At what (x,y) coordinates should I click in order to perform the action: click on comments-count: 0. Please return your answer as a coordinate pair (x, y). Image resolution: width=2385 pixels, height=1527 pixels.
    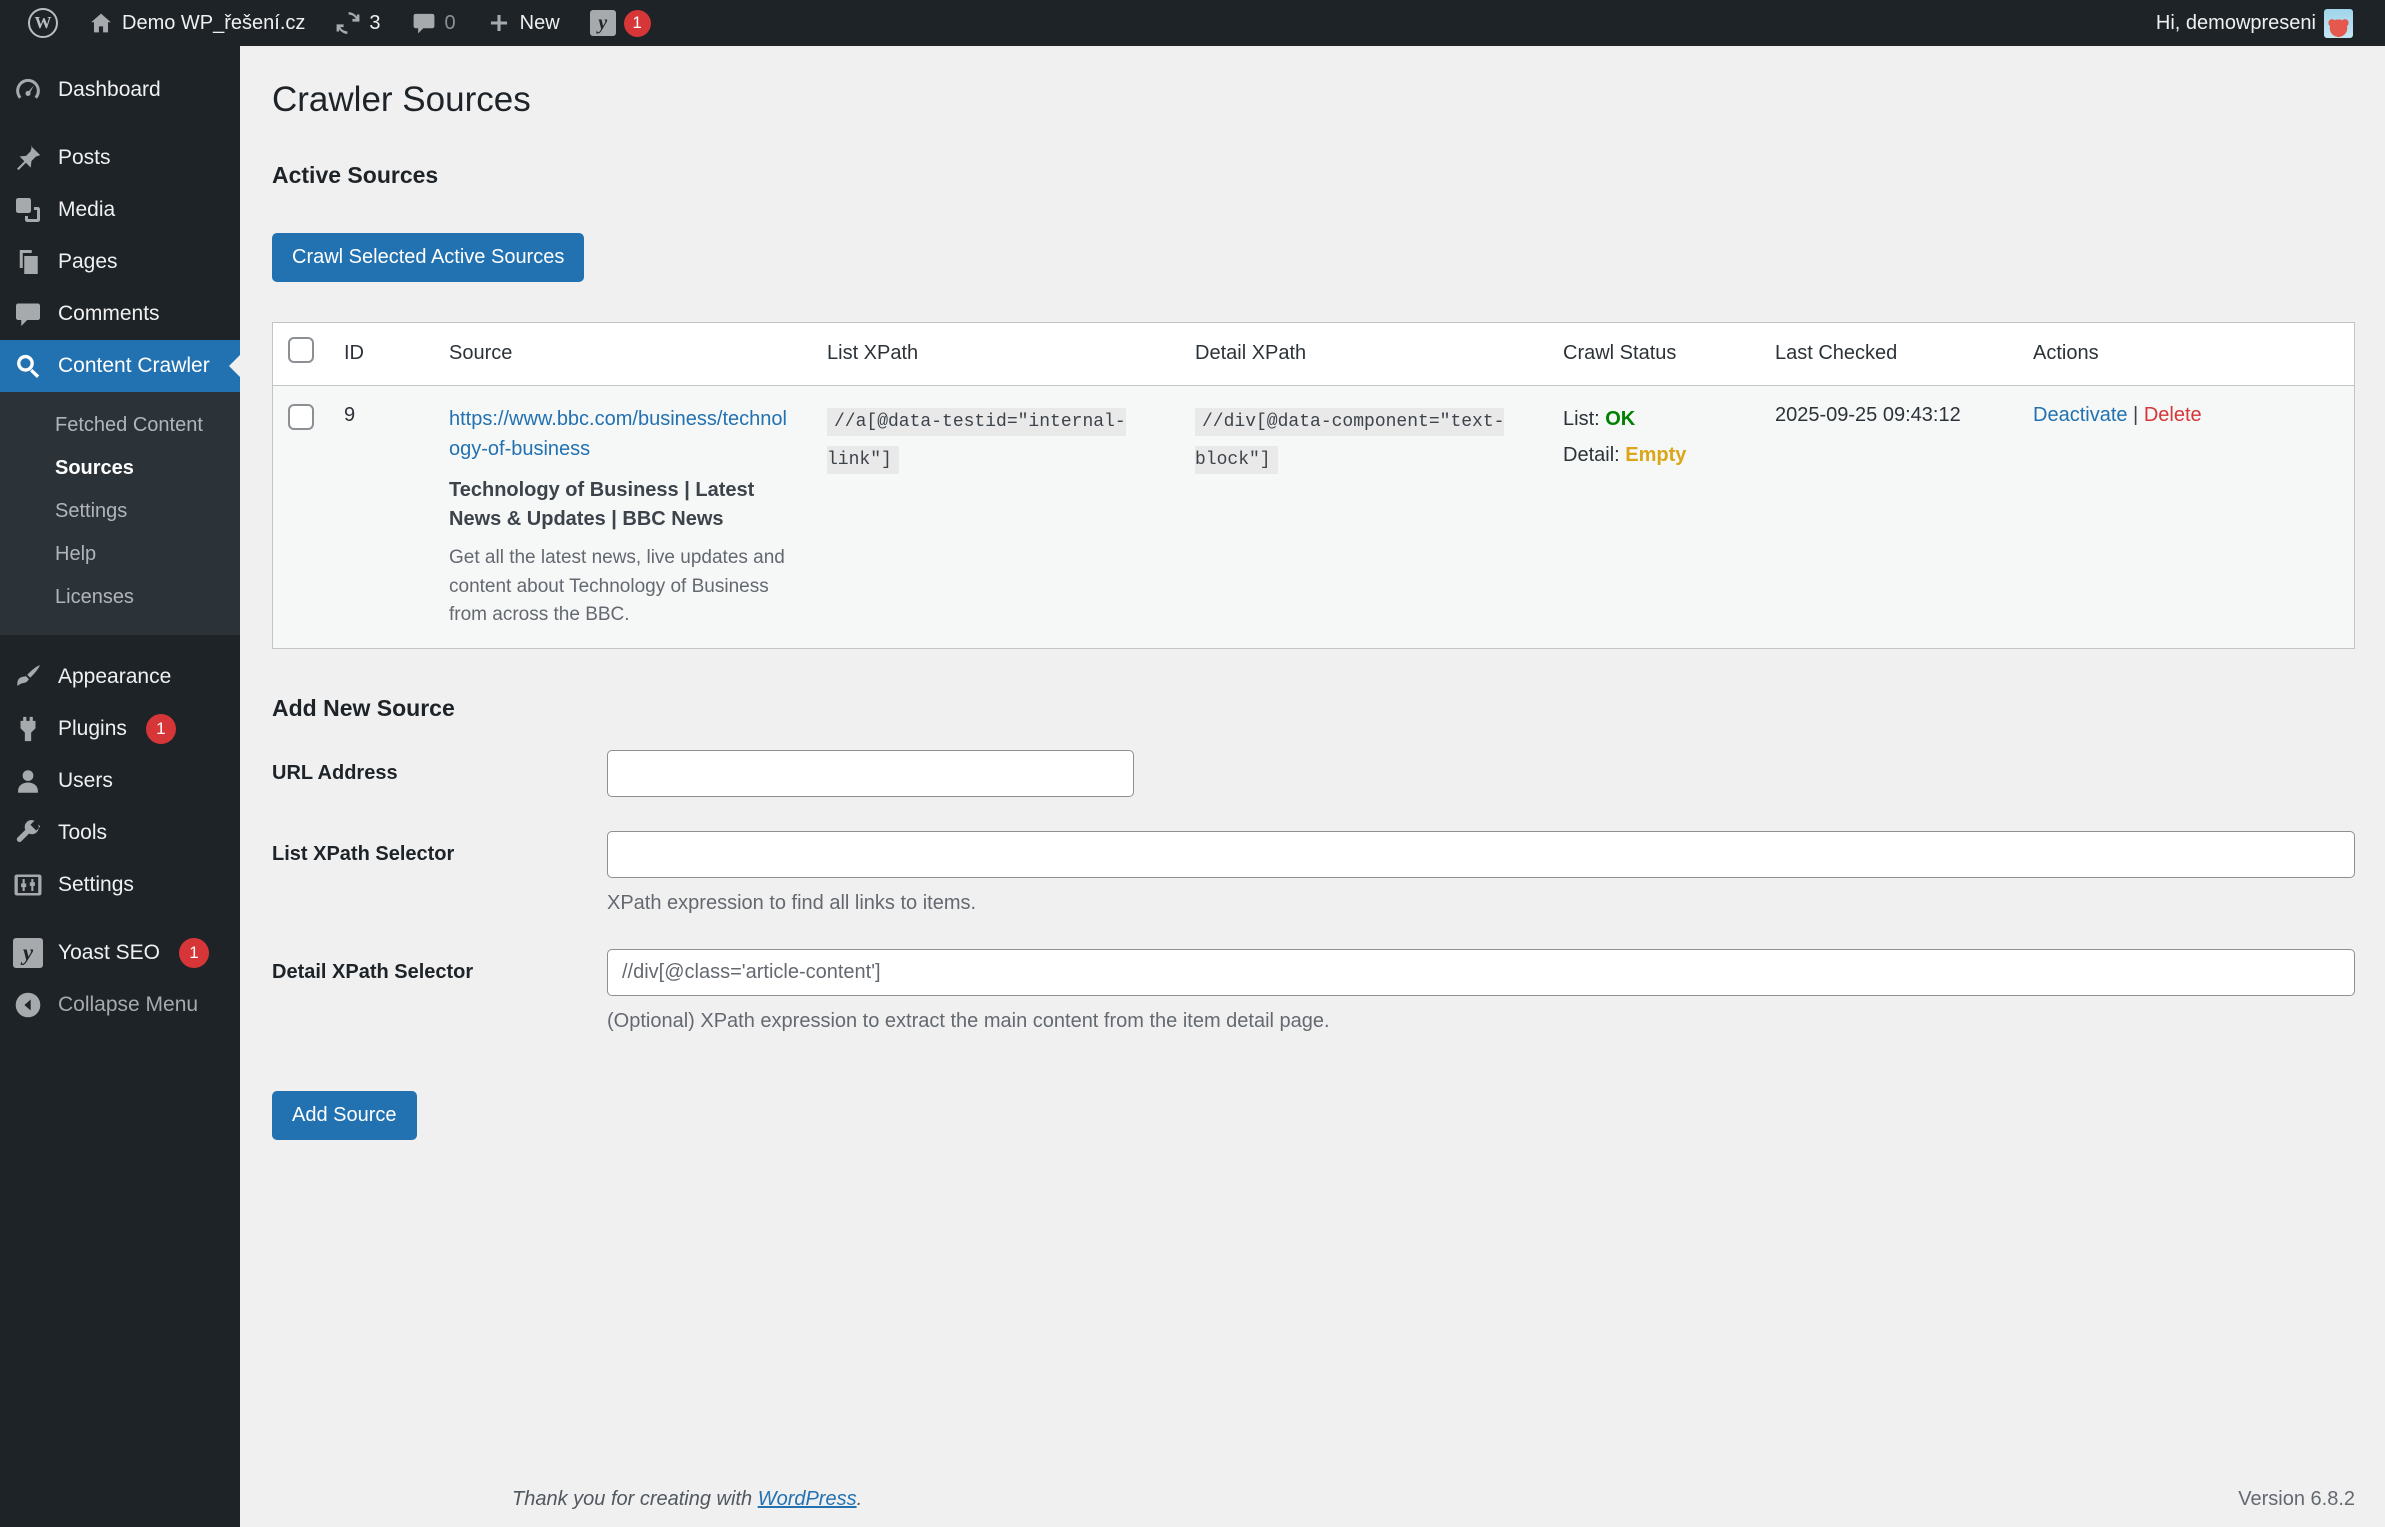
    Looking at the image, I should click on (450, 22).